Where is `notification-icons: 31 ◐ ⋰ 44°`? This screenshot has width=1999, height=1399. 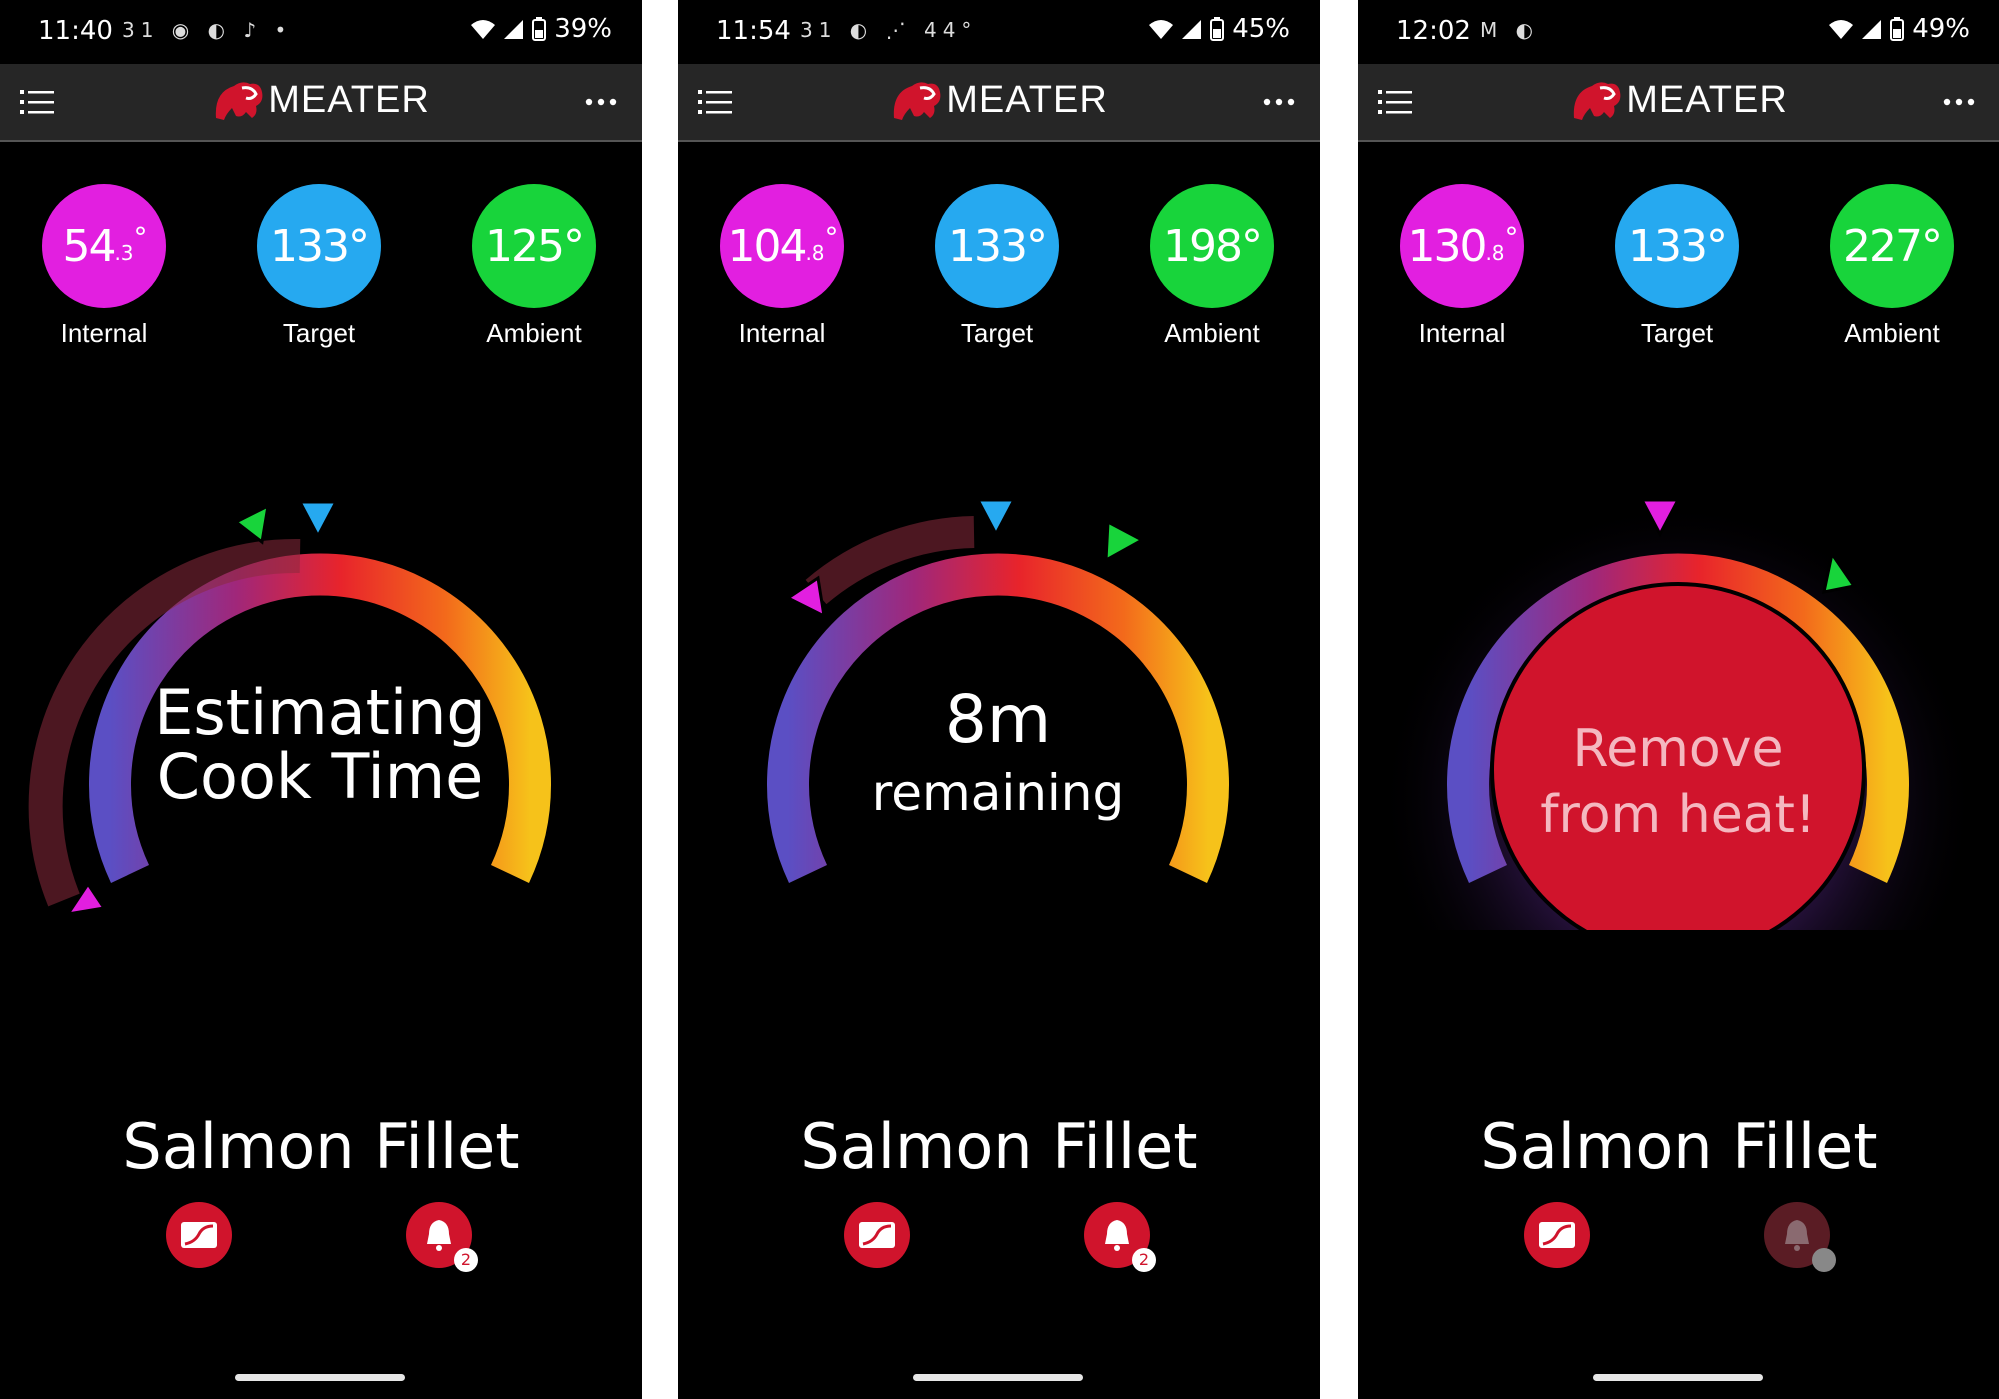 notification-icons: 31 ◐ ⋰ 44° is located at coordinates (889, 30).